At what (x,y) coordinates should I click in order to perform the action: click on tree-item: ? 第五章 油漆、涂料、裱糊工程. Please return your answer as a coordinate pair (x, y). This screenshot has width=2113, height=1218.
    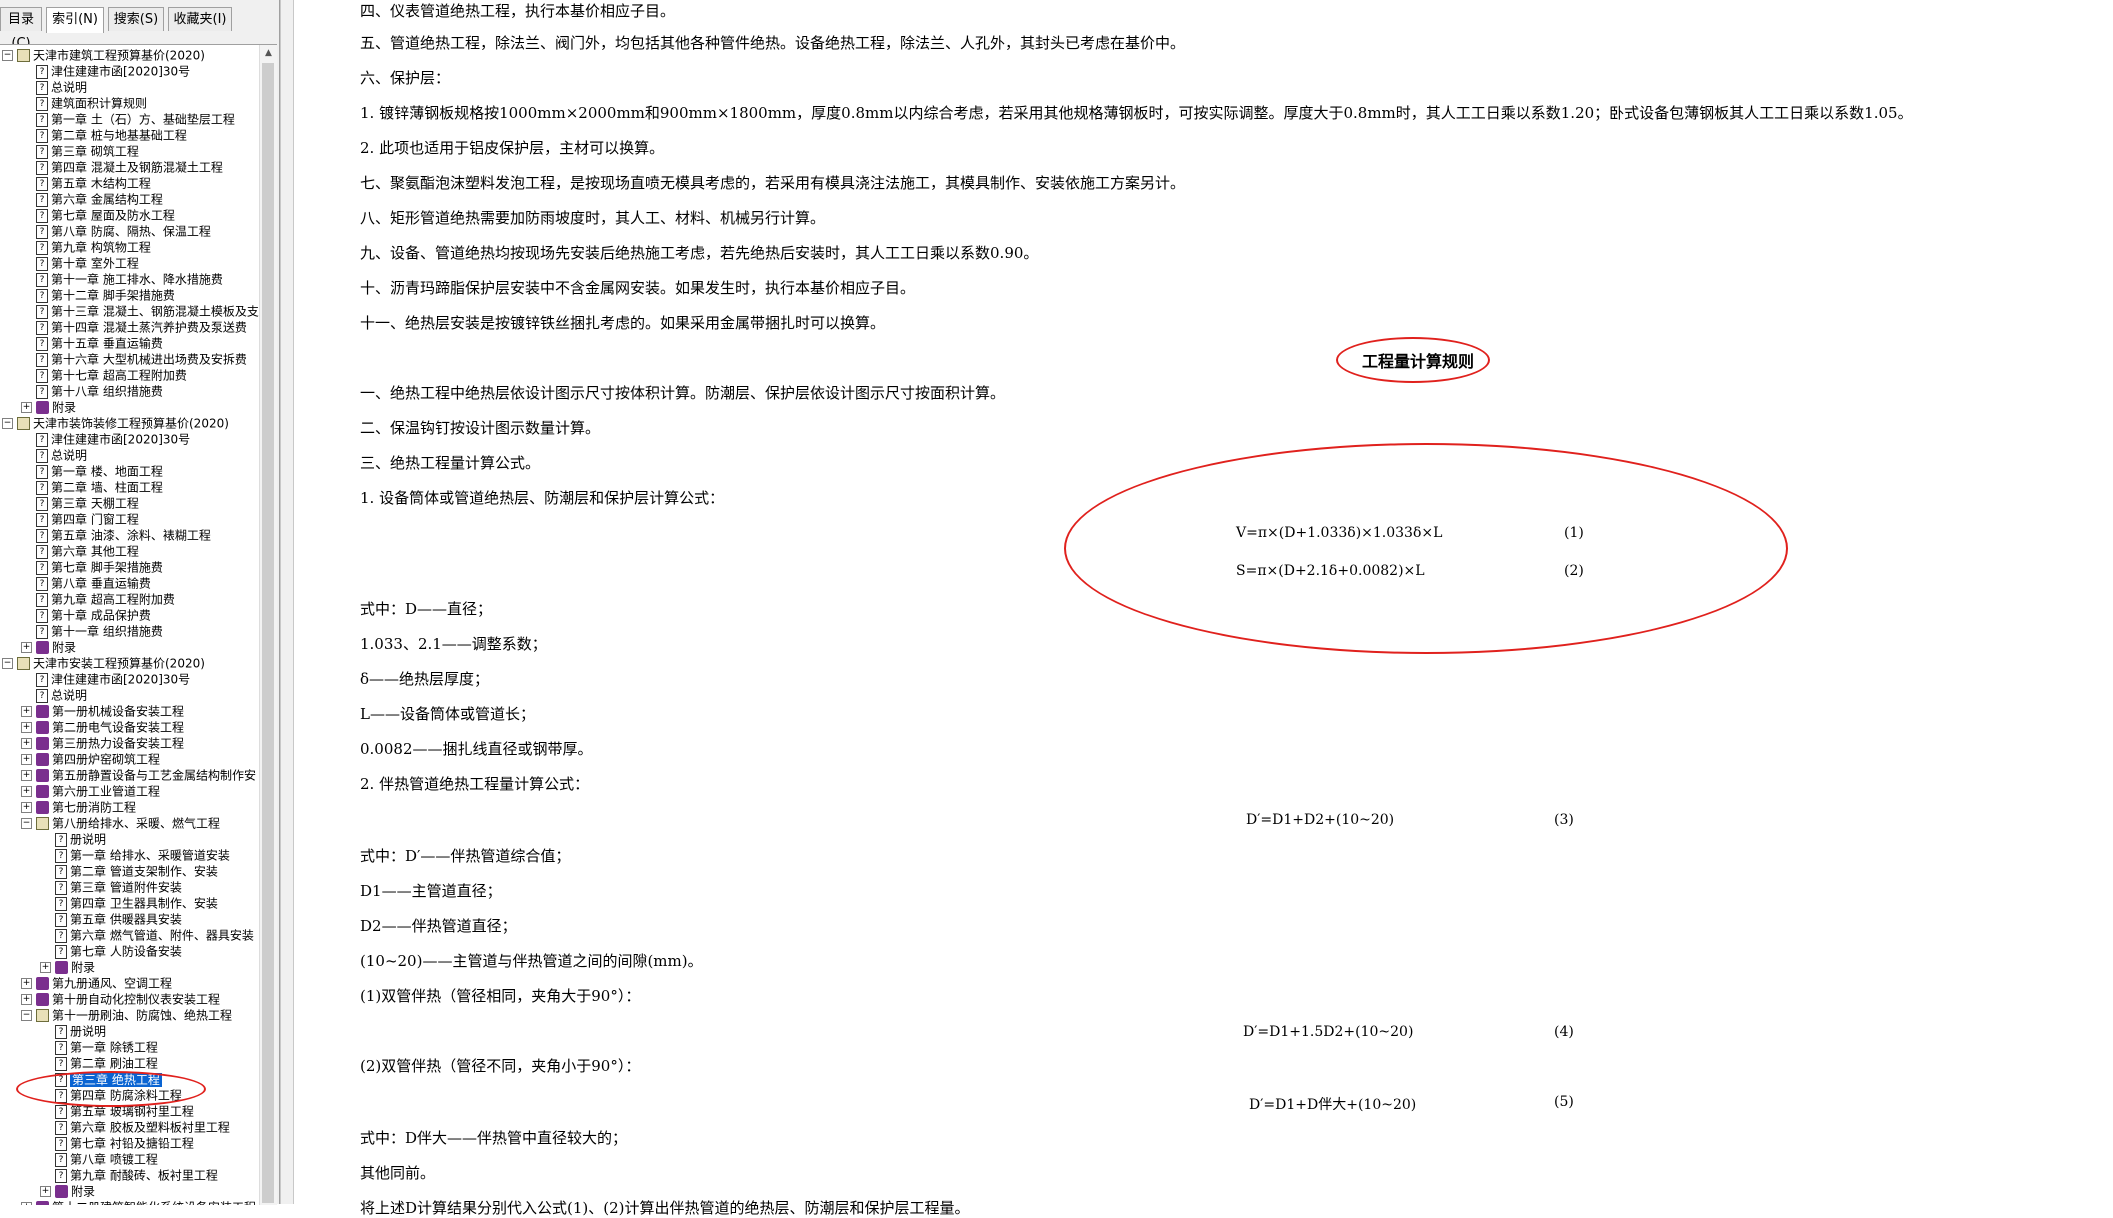
    Looking at the image, I should click on (116, 535).